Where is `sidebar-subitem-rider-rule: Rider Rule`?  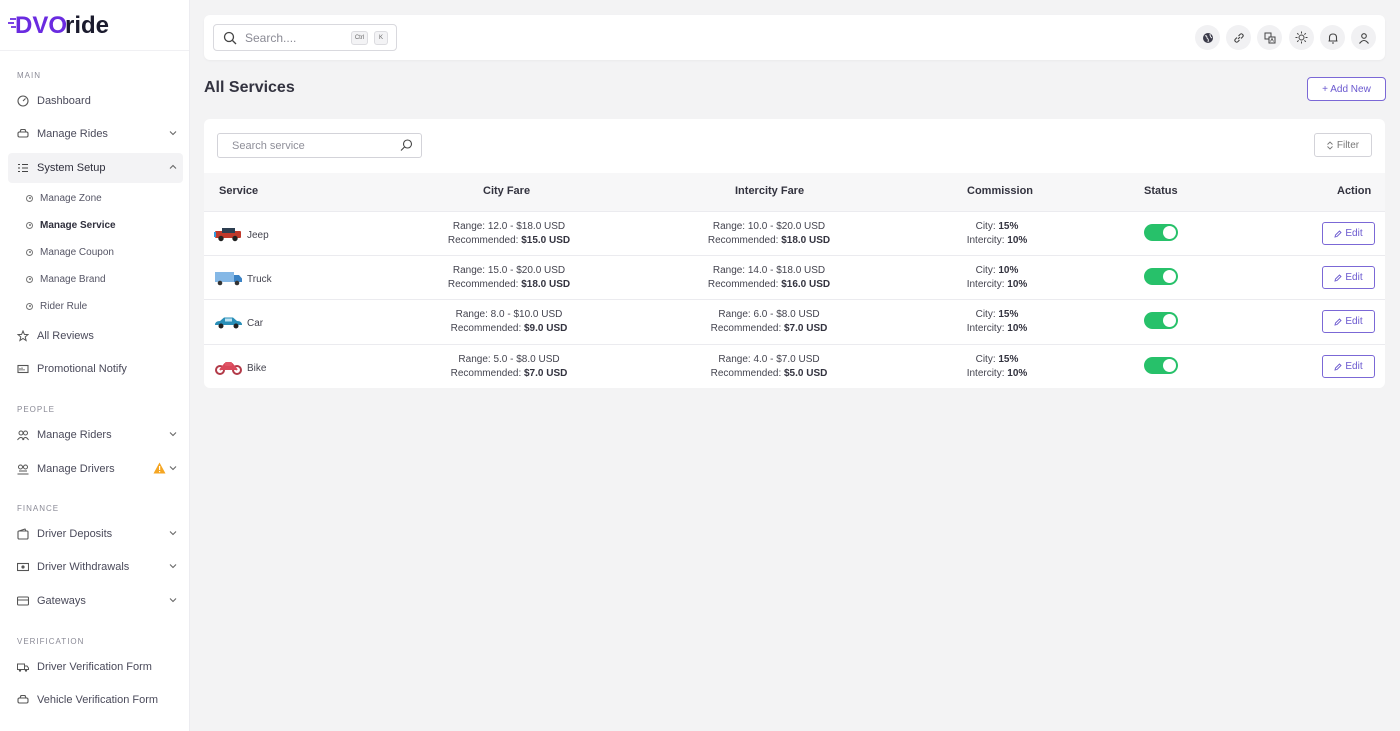
sidebar-subitem-rider-rule: Rider Rule is located at coordinates (56, 306).